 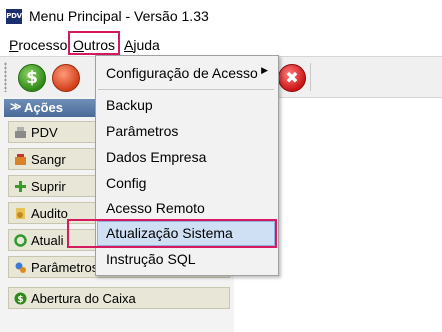 What do you see at coordinates (172, 233) in the screenshot?
I see `atualizacao-highlight-box` at bounding box center [172, 233].